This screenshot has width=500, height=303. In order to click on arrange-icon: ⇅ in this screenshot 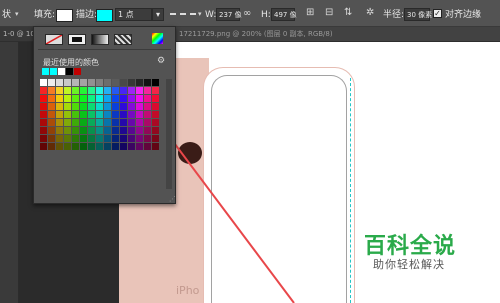, I will do `click(348, 13)`.